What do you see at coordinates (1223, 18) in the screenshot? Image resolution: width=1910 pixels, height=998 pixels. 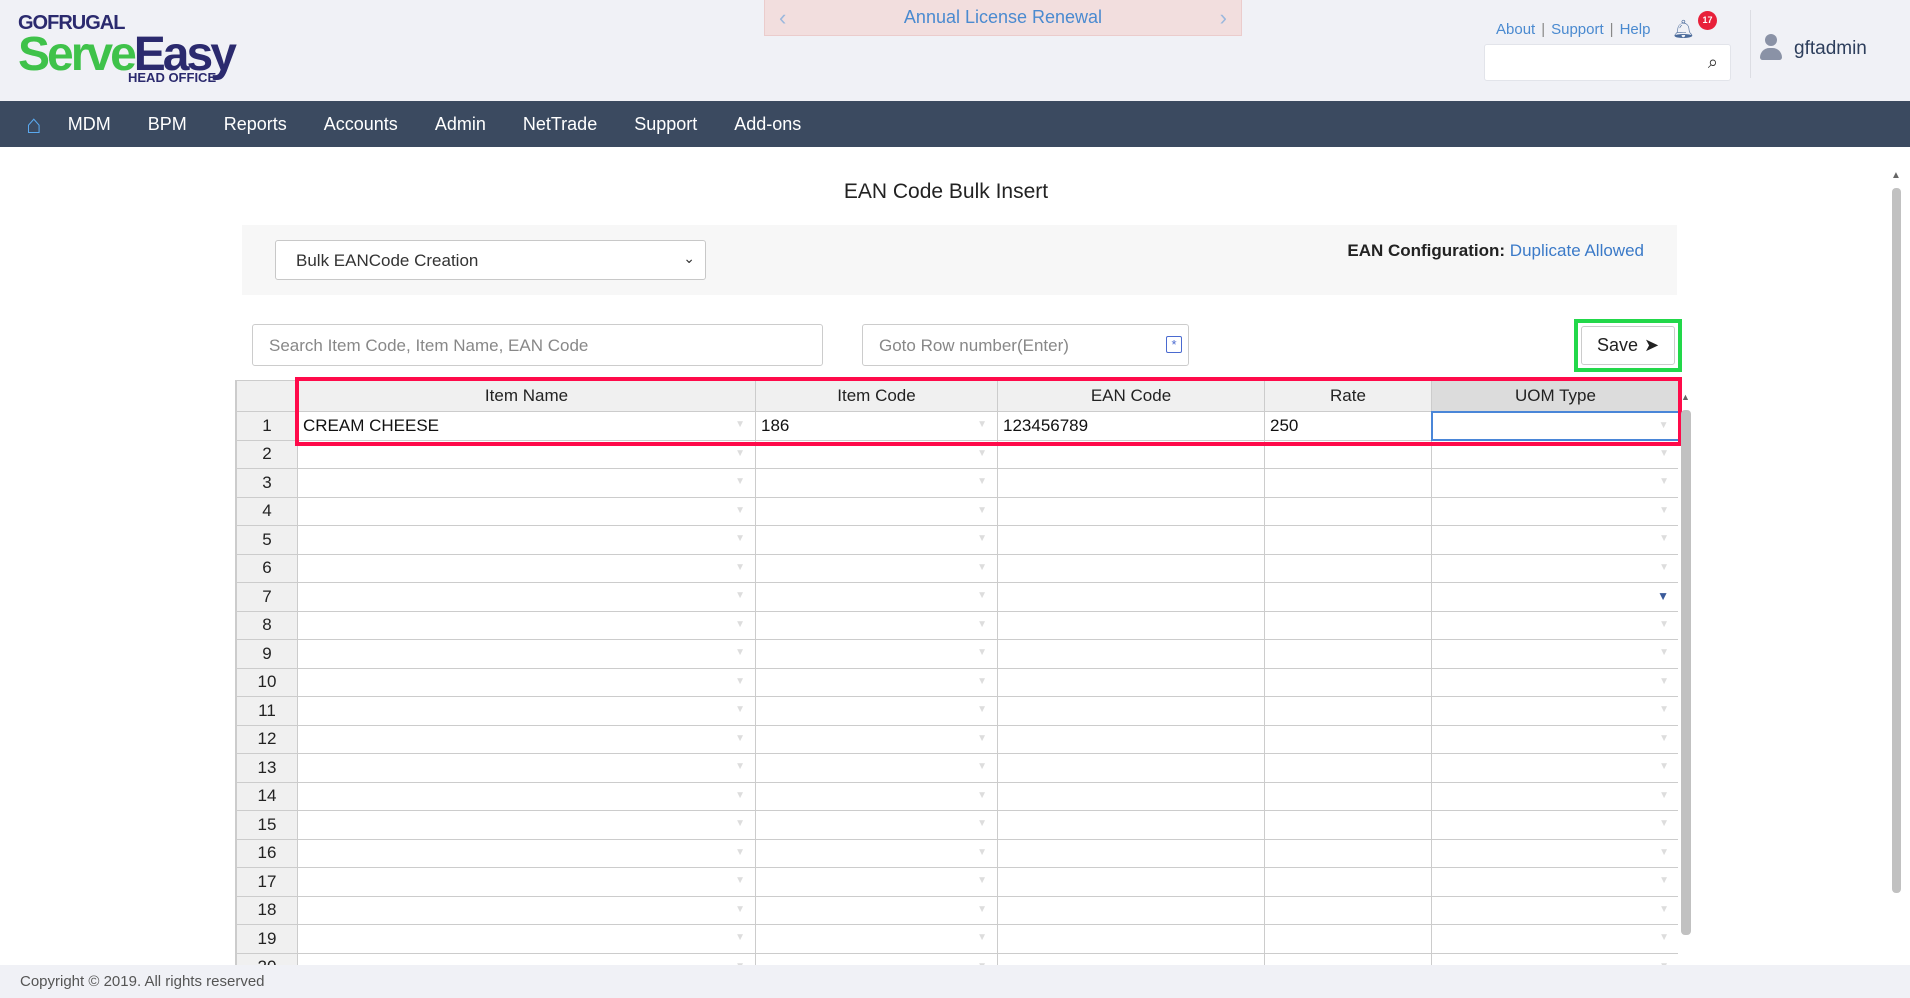 I see `chevron-right-icon: ›` at bounding box center [1223, 18].